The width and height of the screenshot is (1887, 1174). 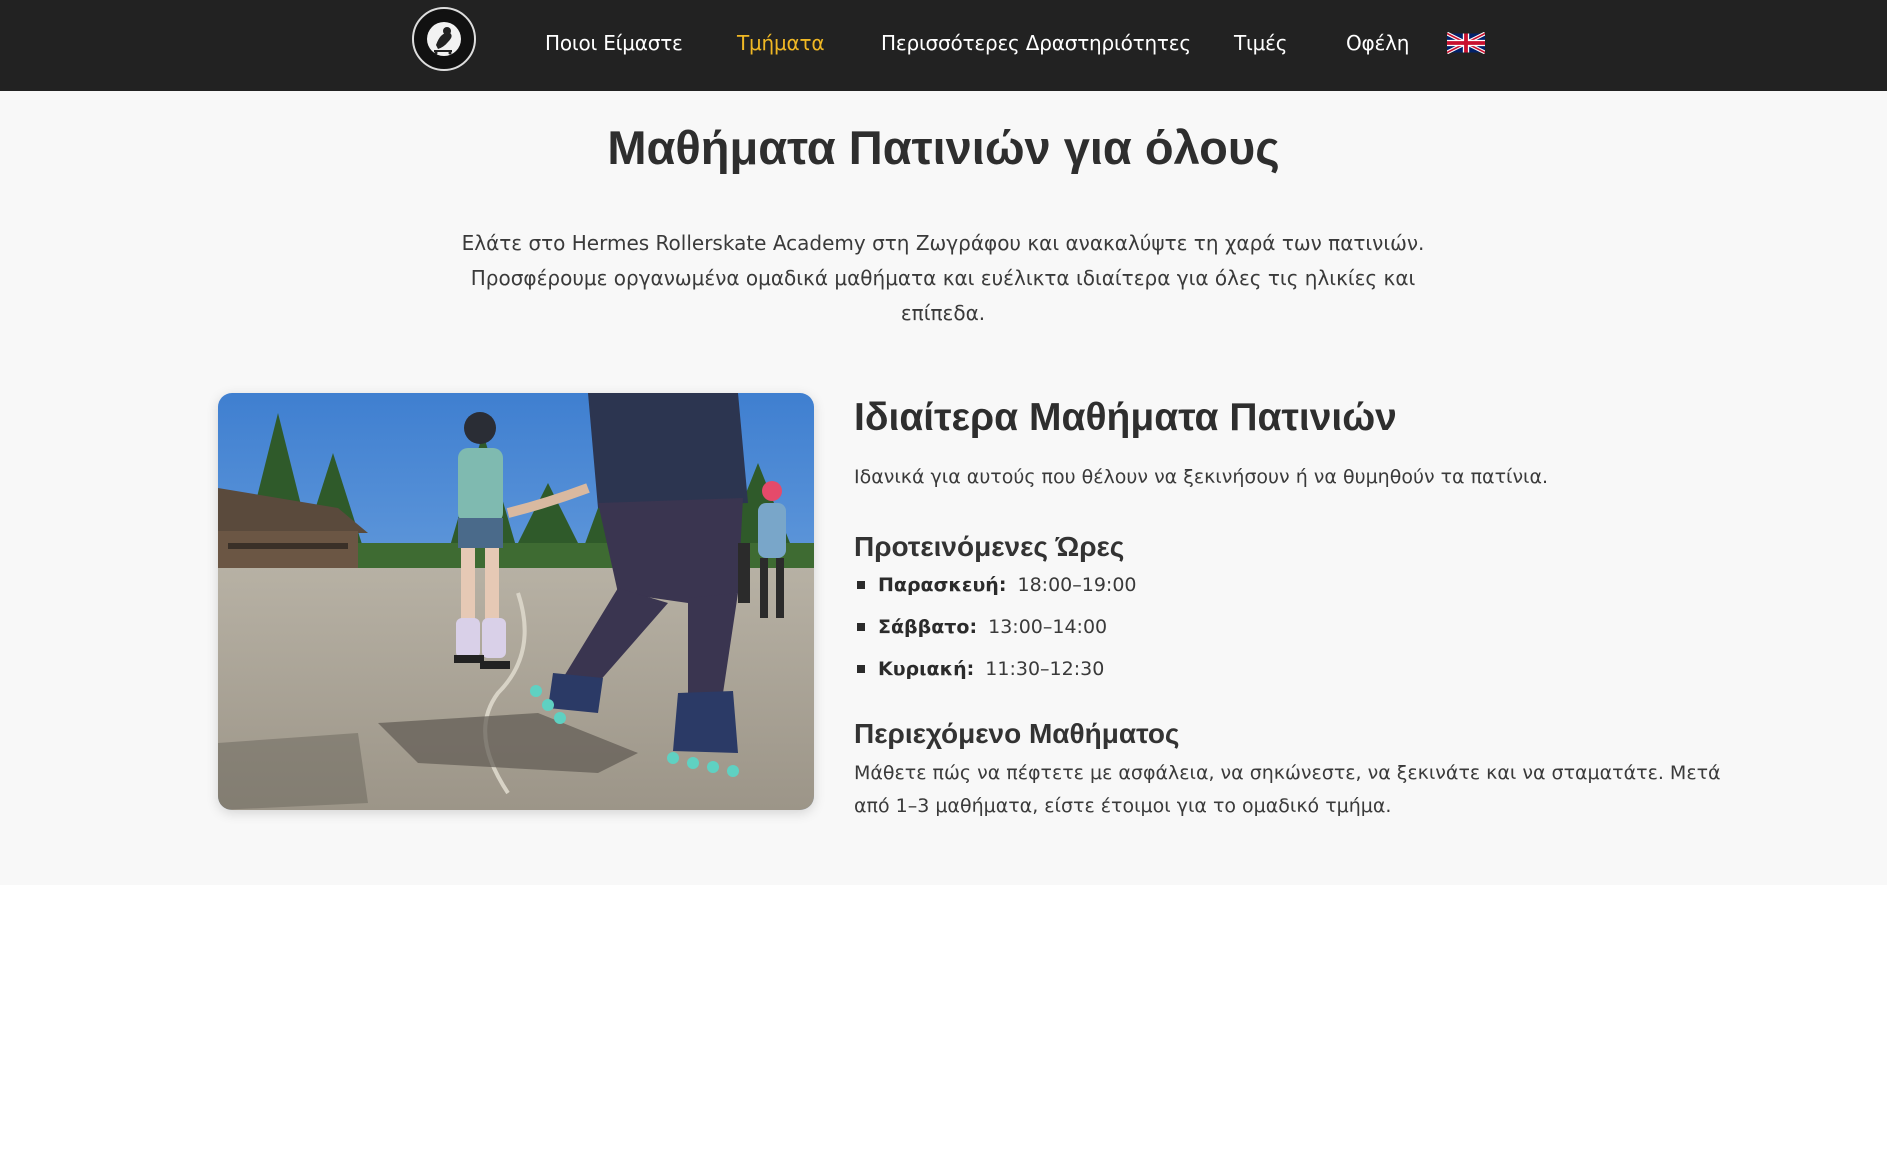 I want to click on nav-link-activities: Περισσότερες Δραστηριότητες, so click(x=1036, y=43).